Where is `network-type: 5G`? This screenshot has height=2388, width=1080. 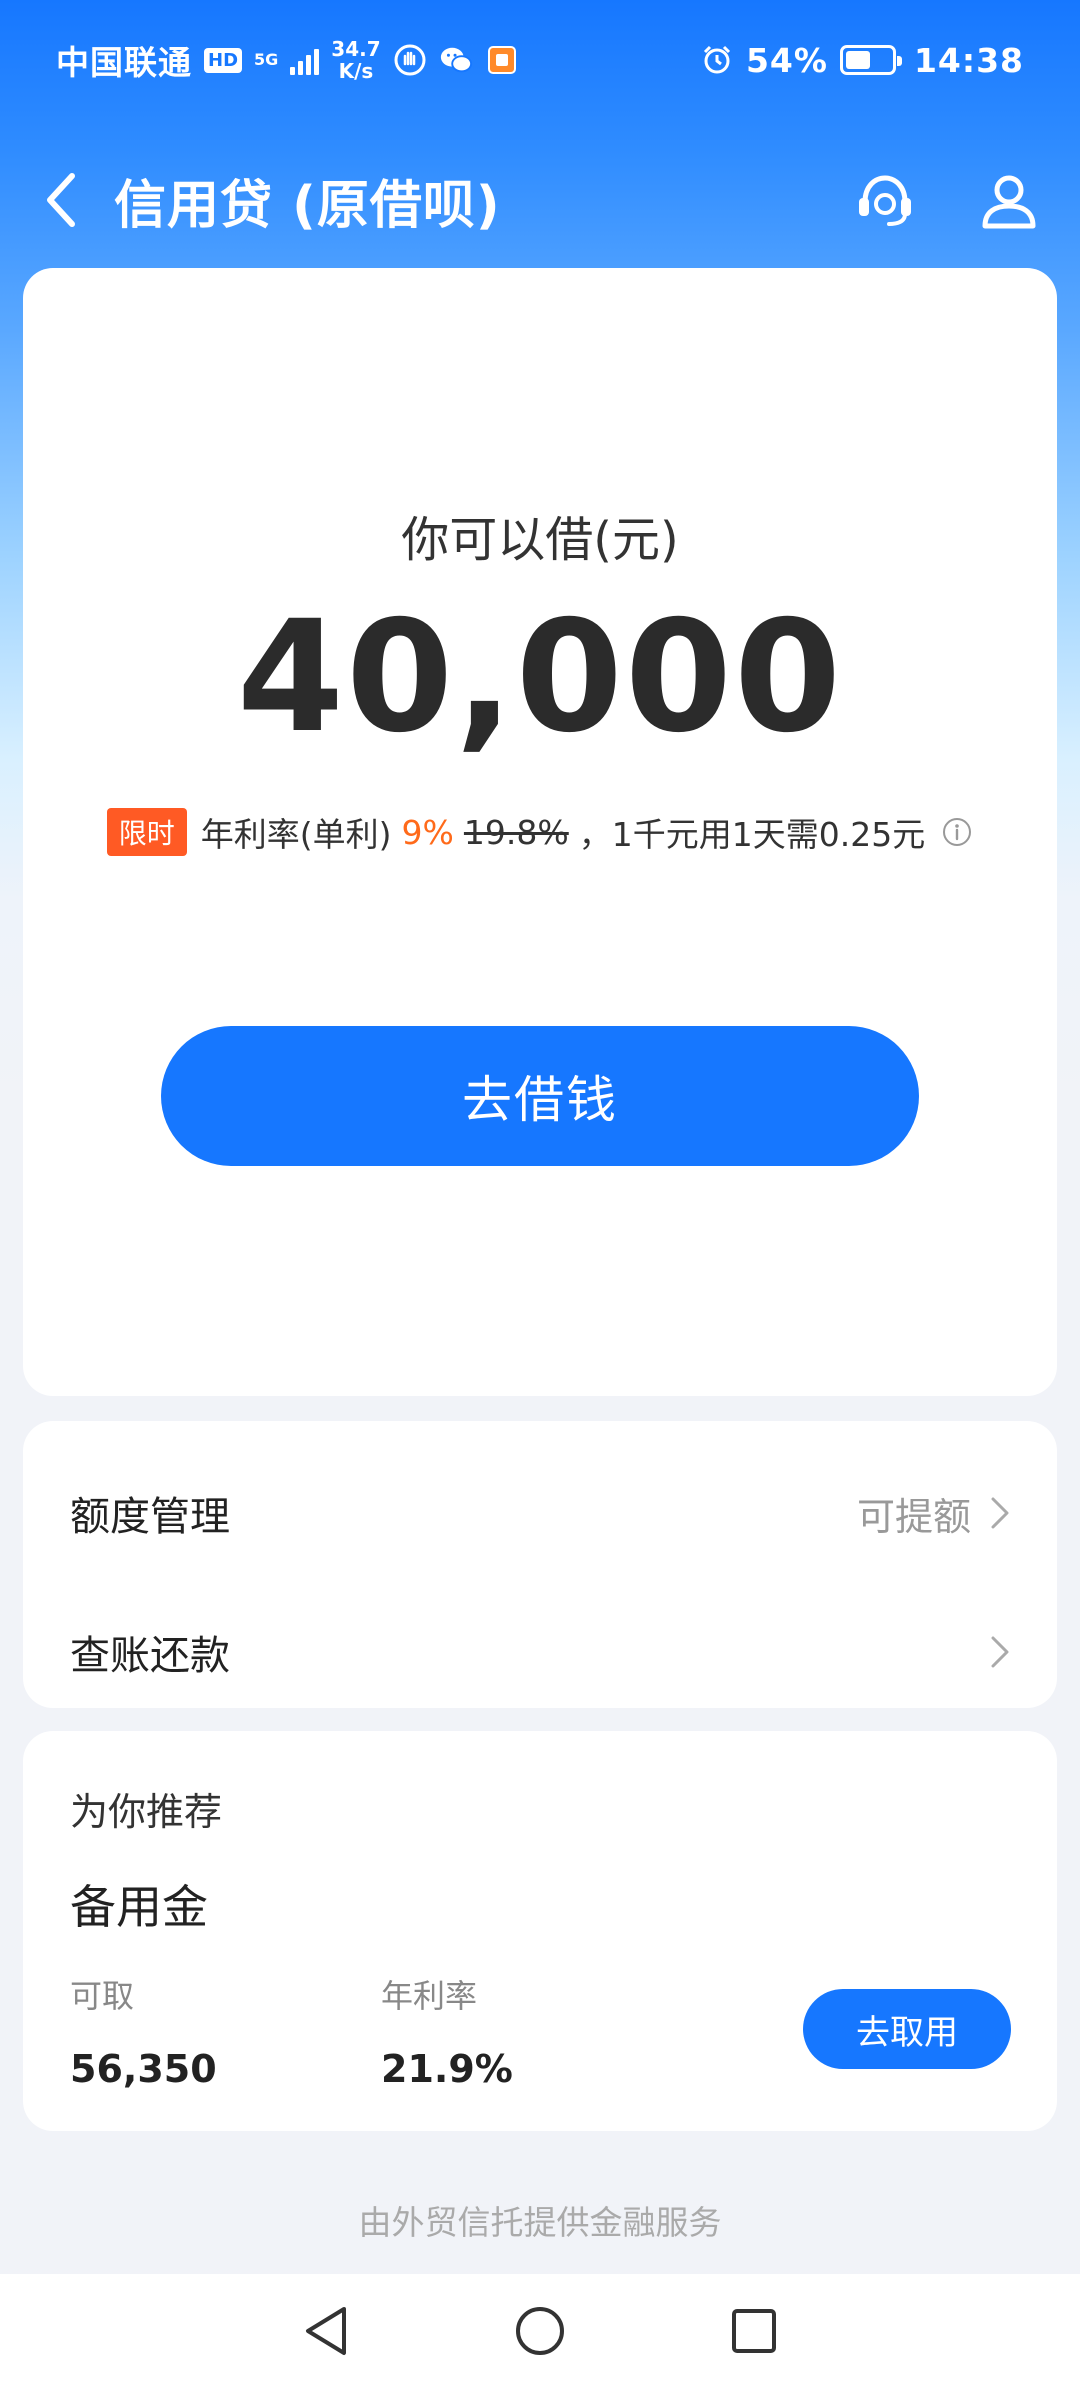
network-type: 5G is located at coordinates (266, 59).